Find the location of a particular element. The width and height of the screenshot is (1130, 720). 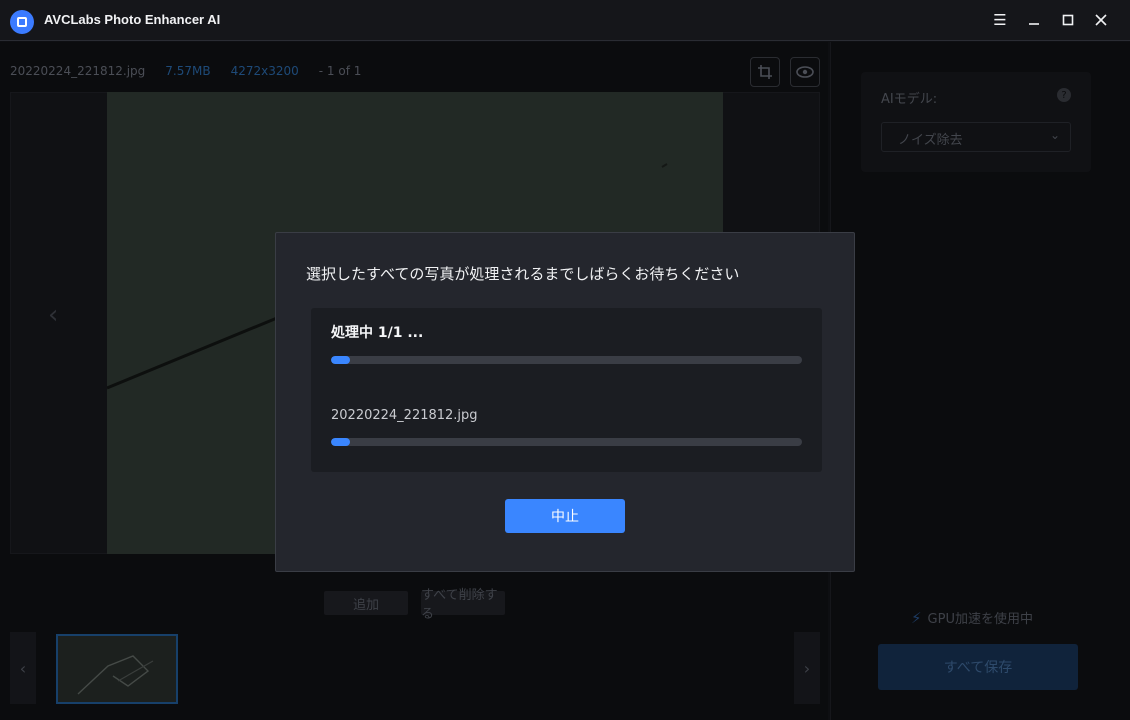

remove-all-button: すべて削除する is located at coordinates (463, 605).